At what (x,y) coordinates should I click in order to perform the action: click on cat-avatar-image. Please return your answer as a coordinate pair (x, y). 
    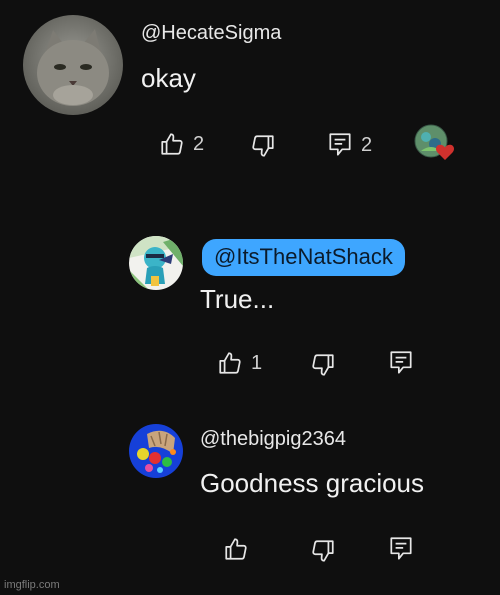
    Looking at the image, I should click on (73, 65).